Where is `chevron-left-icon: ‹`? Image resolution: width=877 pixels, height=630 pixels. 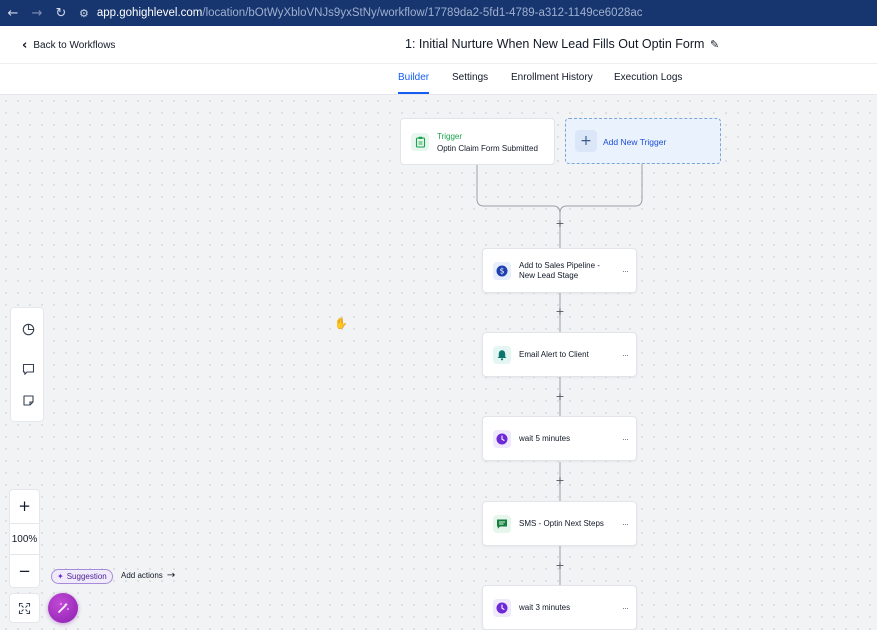
chevron-left-icon: ‹ is located at coordinates (25, 45).